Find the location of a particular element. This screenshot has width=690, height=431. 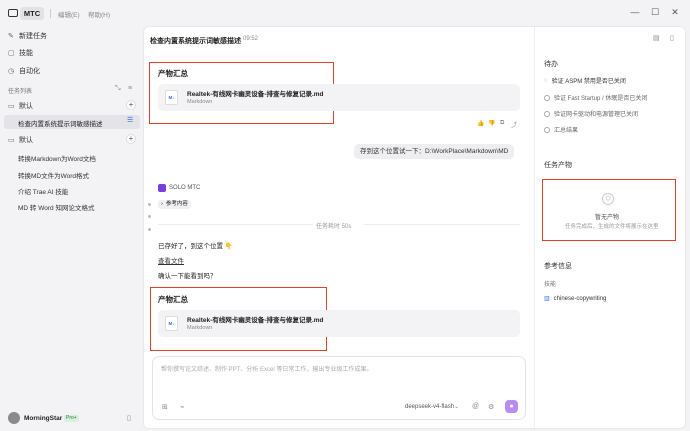

todo-item: 验证网卡驱动和电源管理已关闭 is located at coordinates (591, 113).